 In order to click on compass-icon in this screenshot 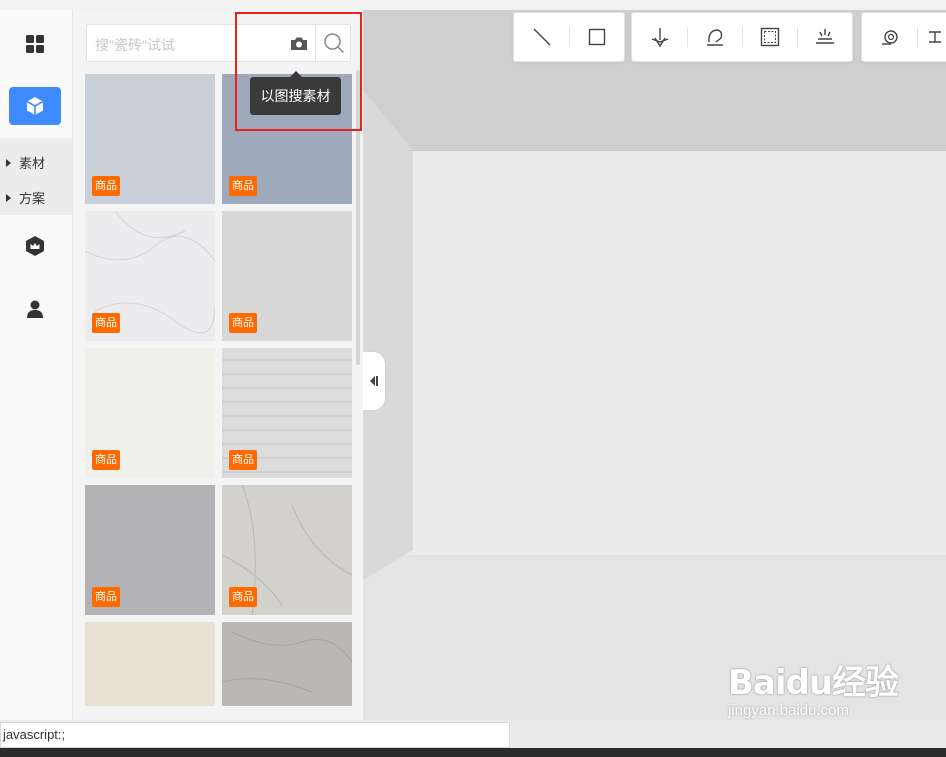, I will do `click(659, 38)`.